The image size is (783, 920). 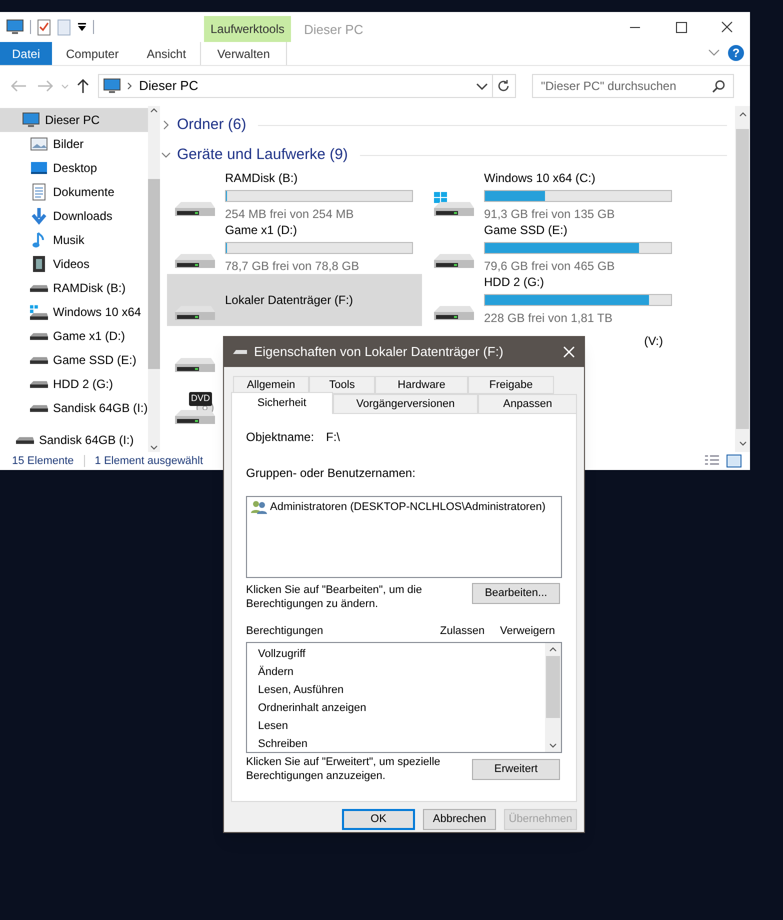 I want to click on drive-label: Windows 10 x64 (C:), so click(x=540, y=178).